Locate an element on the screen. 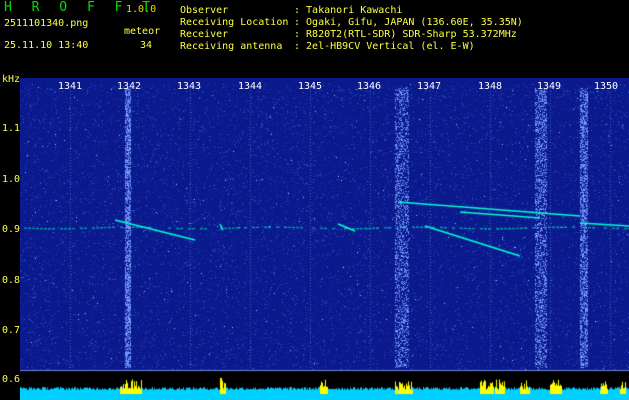  observer-label: Observer is located at coordinates (204, 10).